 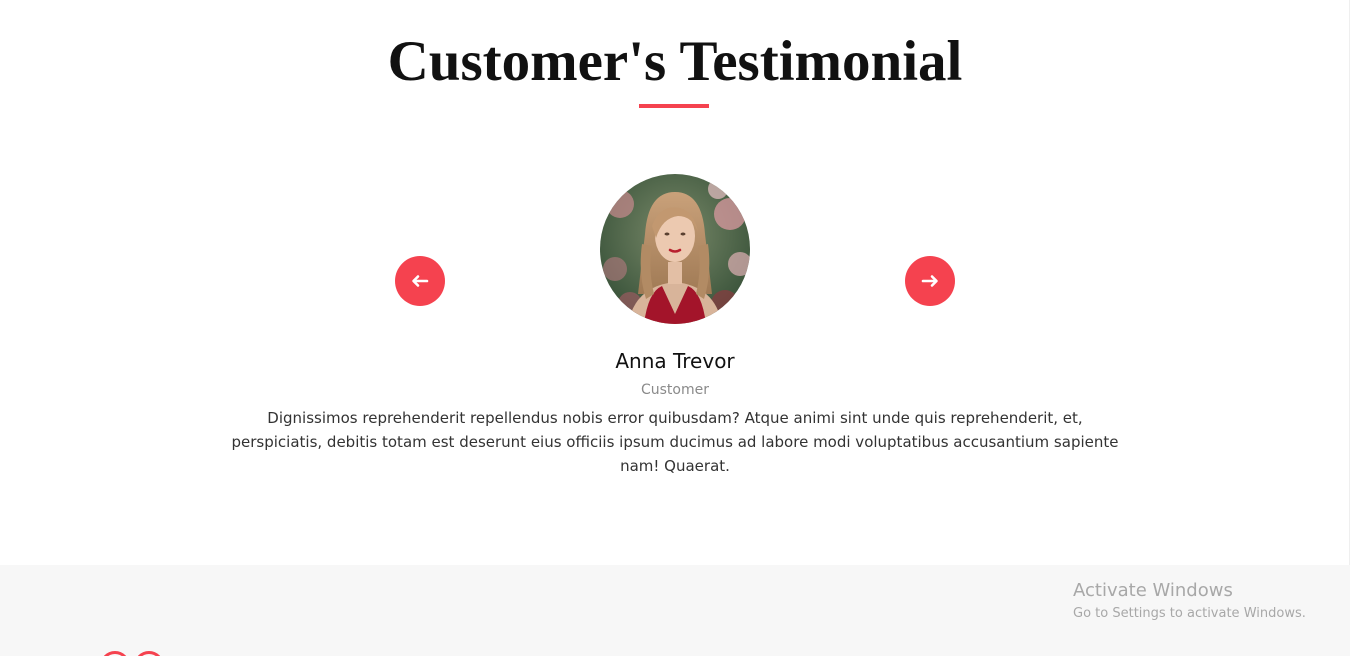 What do you see at coordinates (1189, 613) in the screenshot?
I see `watermark-subtitle: Go to Settings to activate Windows.` at bounding box center [1189, 613].